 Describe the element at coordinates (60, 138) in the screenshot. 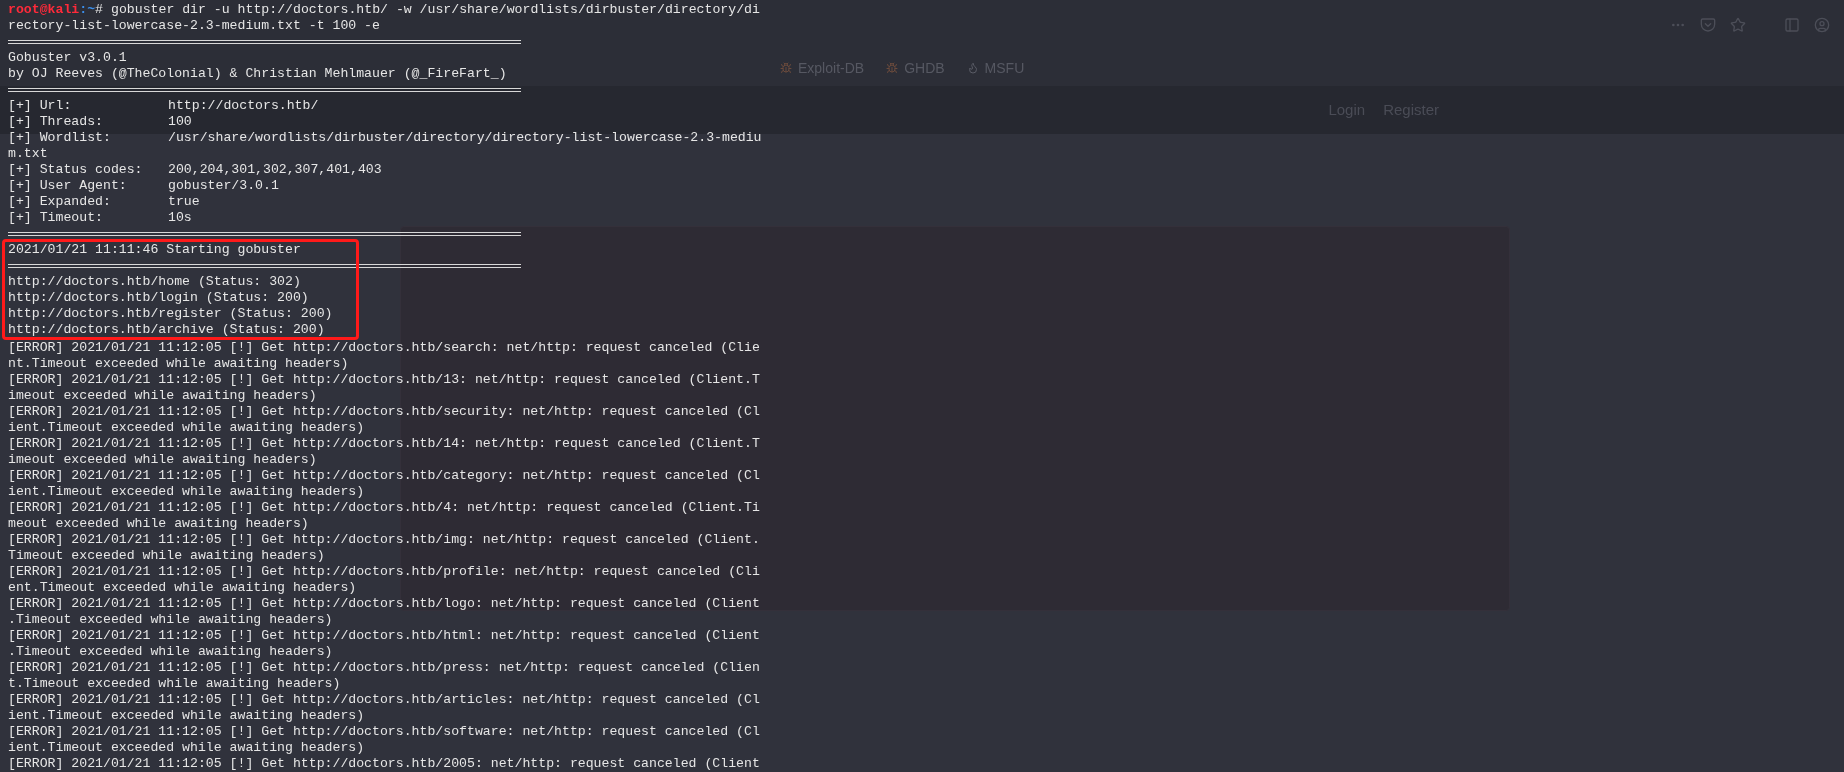

I see `config-label: [+] Wordlist:` at that location.